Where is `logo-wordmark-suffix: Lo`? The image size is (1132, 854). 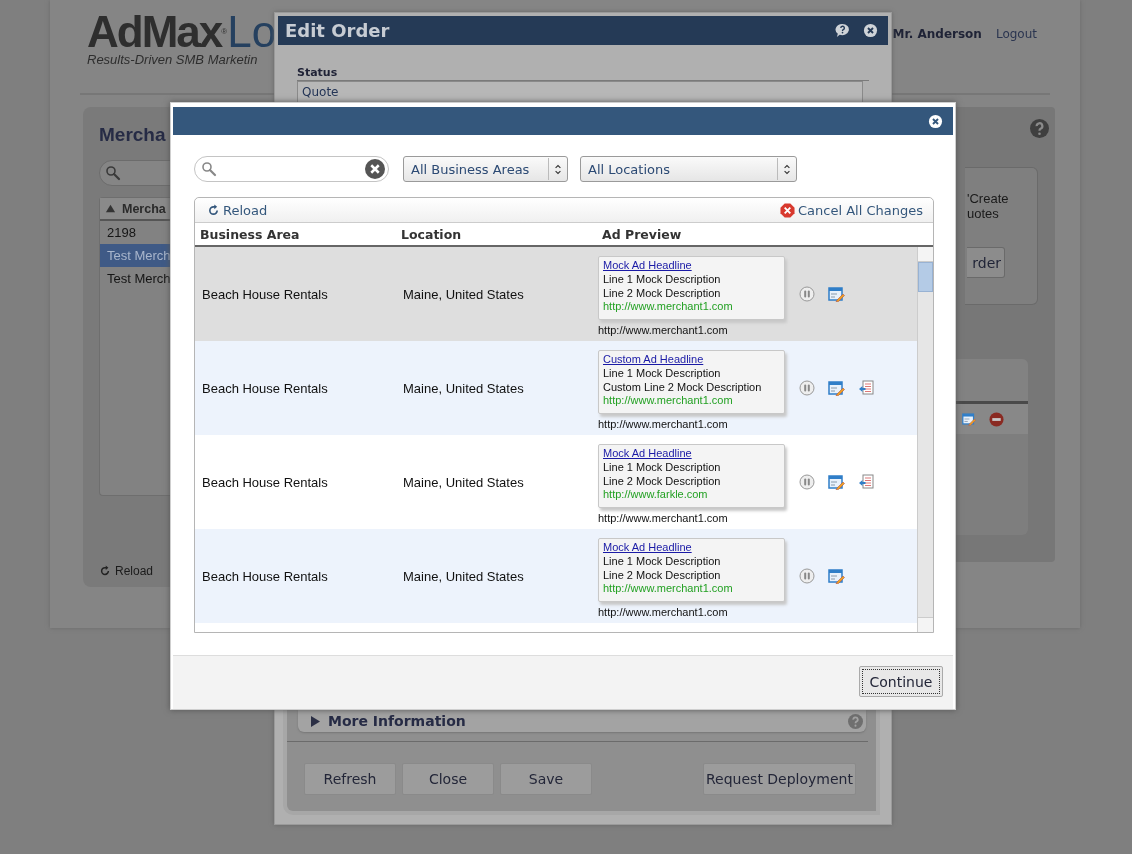
logo-wordmark-suffix: Lo is located at coordinates (252, 32).